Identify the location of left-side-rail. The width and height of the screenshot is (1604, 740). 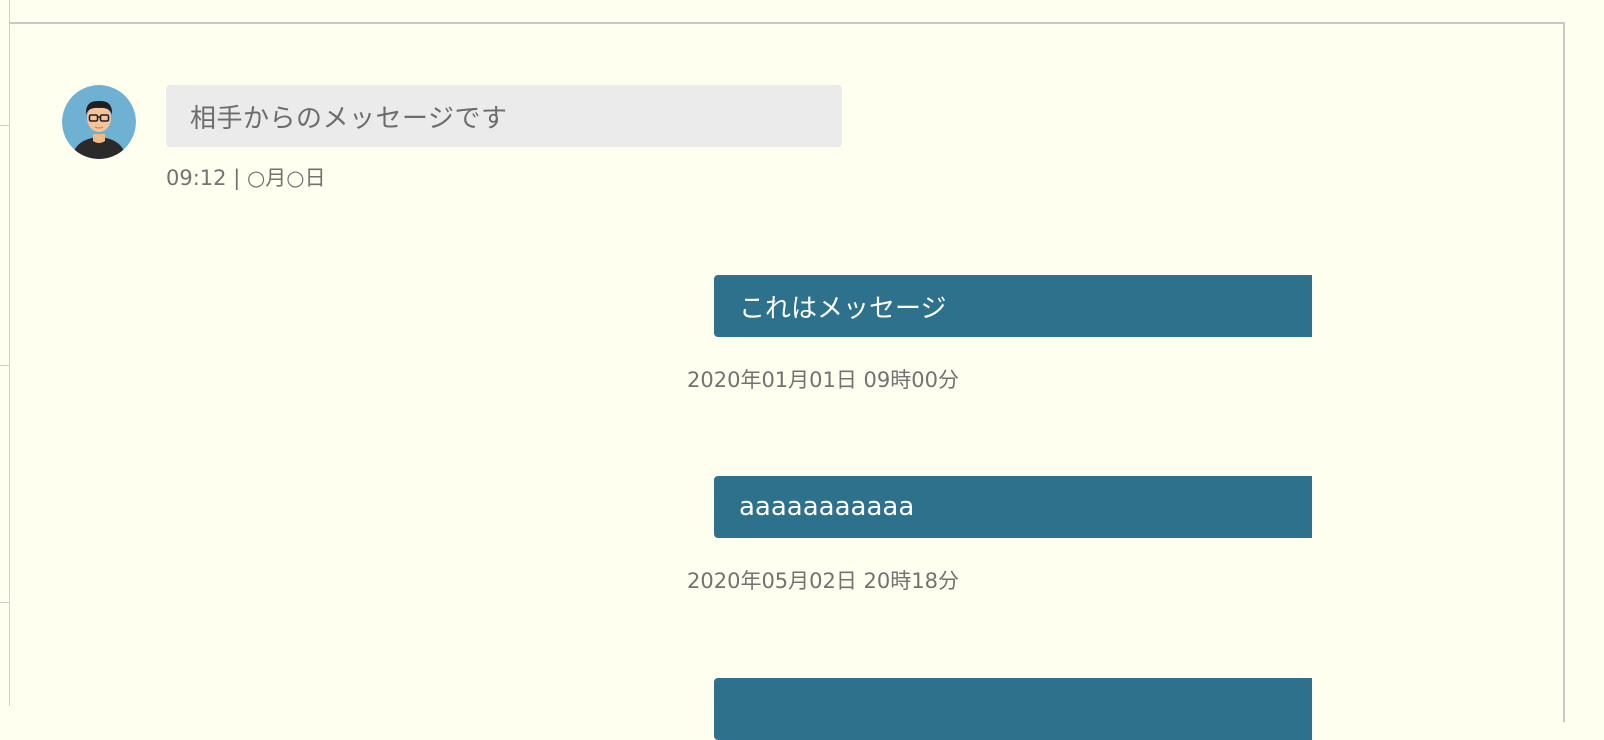
(5, 353).